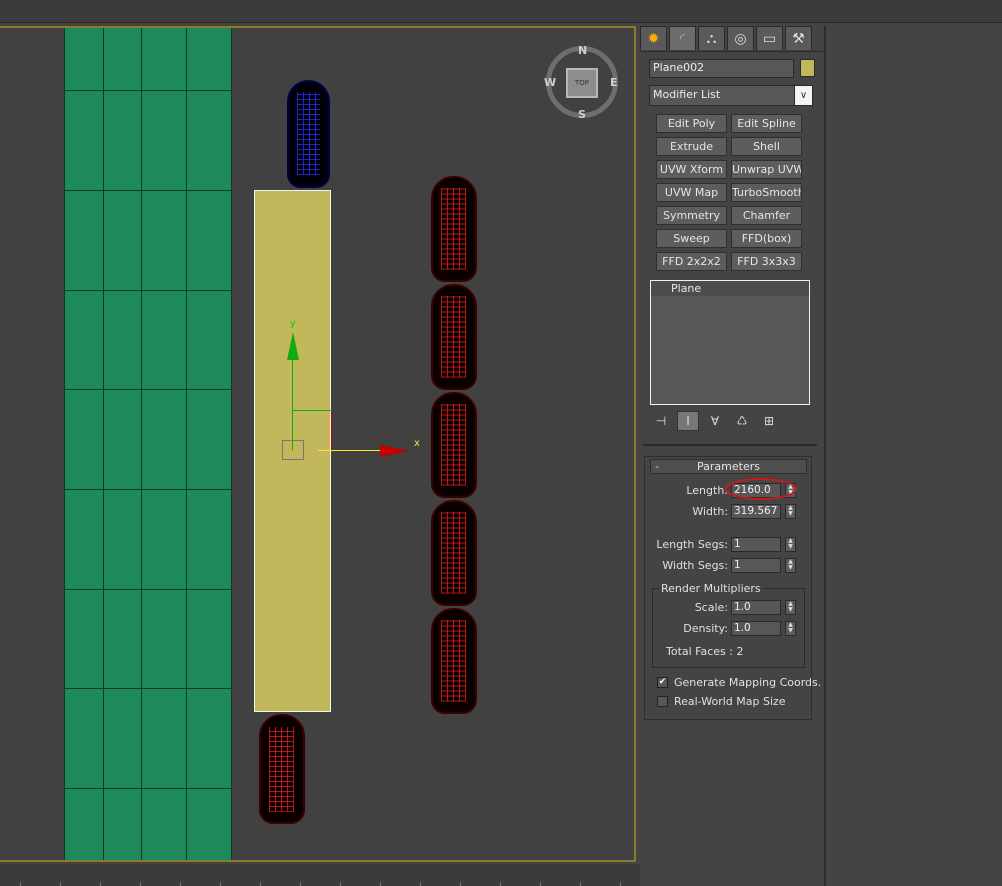 The image size is (1002, 886). What do you see at coordinates (293, 346) in the screenshot?
I see `gizmo-y-arrow-icon` at bounding box center [293, 346].